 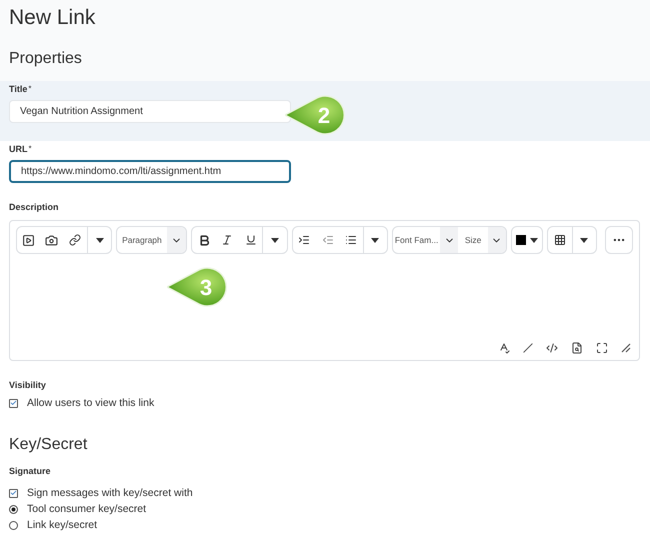 I want to click on field-label: Visibility, so click(x=28, y=385).